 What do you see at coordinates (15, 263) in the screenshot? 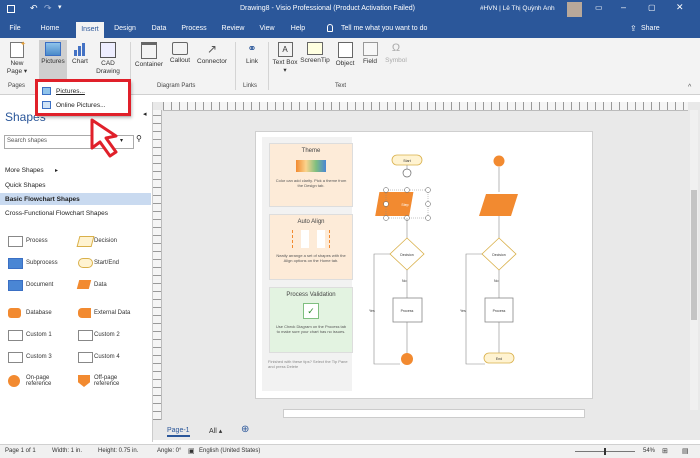
I see `subprocess-shape-icon` at bounding box center [15, 263].